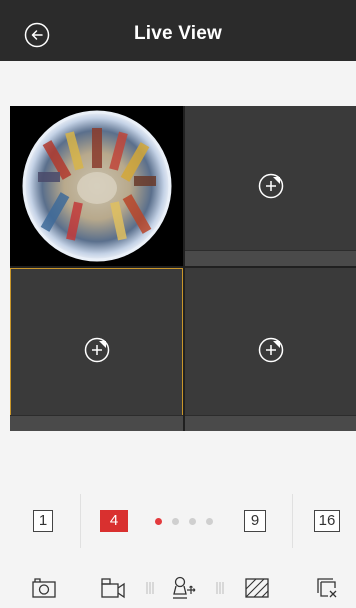  Describe the element at coordinates (257, 588) in the screenshot. I see `image-quality-icon` at that location.